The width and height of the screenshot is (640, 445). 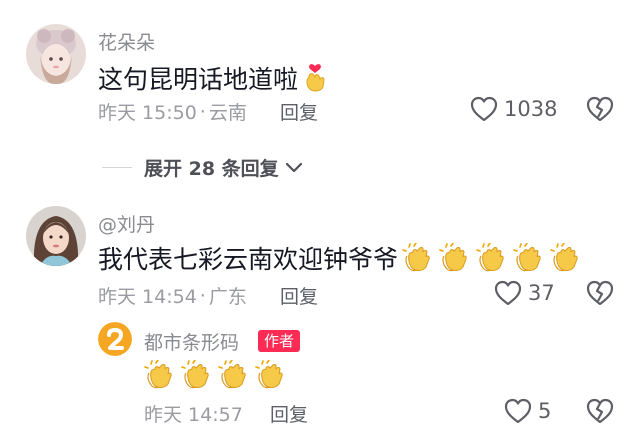 What do you see at coordinates (227, 297) in the screenshot?
I see `comment-location: 广东` at bounding box center [227, 297].